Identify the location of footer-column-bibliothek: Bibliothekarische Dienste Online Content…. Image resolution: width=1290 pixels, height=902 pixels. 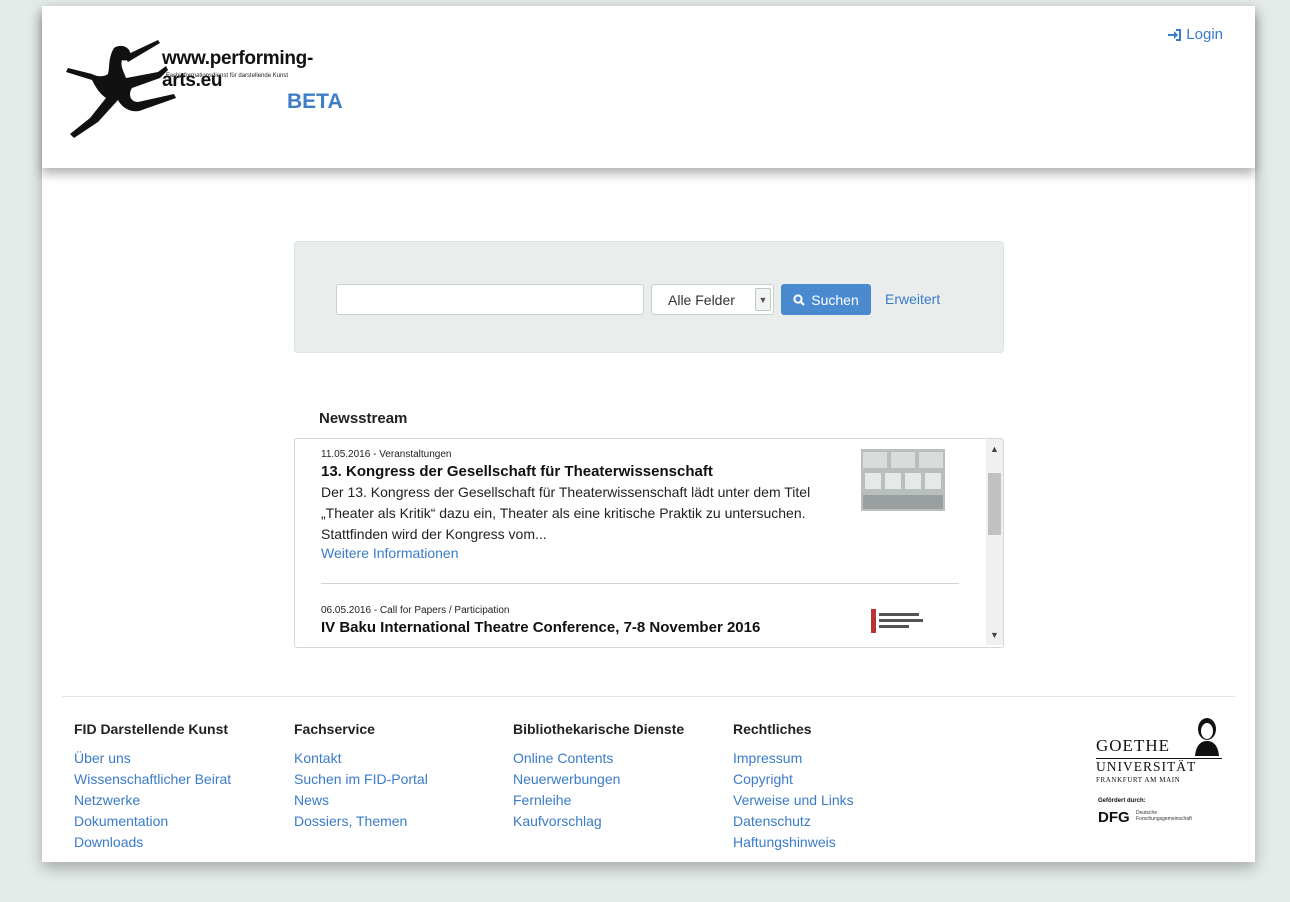
(598, 776).